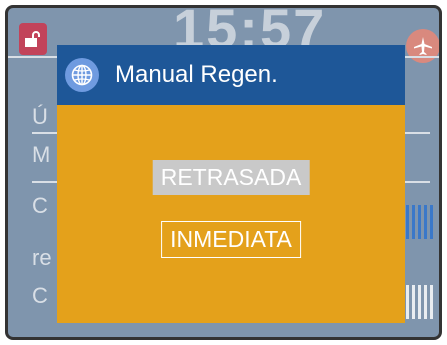  Describe the element at coordinates (231, 239) in the screenshot. I see `option-inmediata: INMEDIATA` at that location.